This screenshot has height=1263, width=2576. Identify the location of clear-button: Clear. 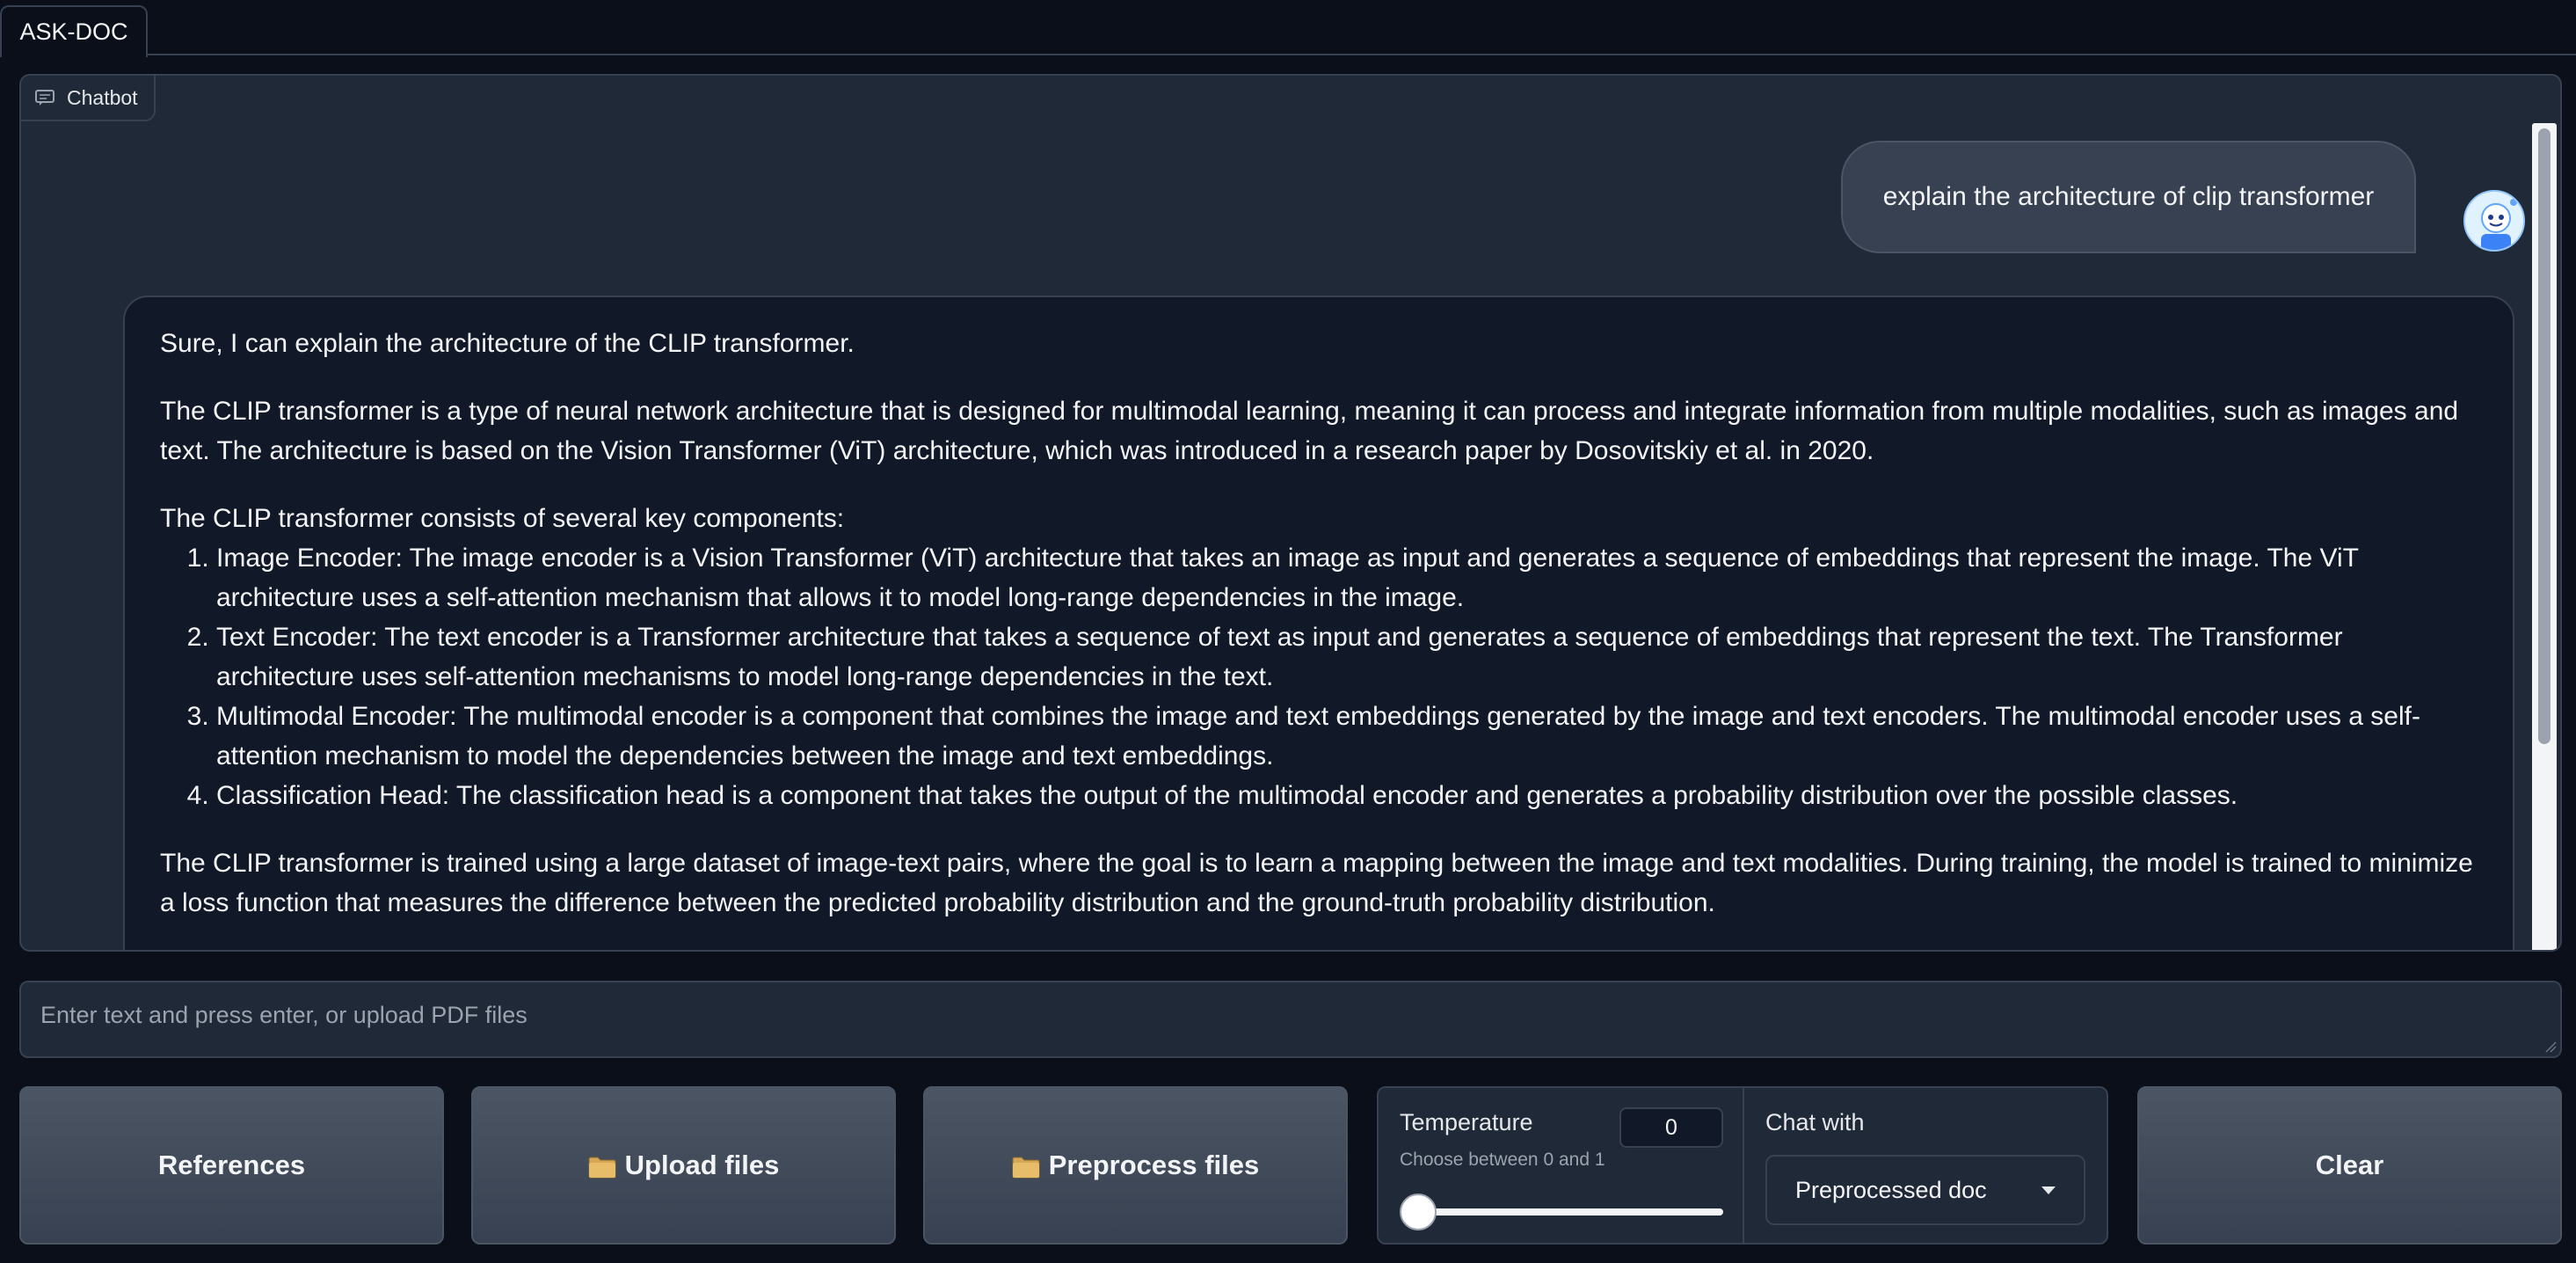
(2349, 1166).